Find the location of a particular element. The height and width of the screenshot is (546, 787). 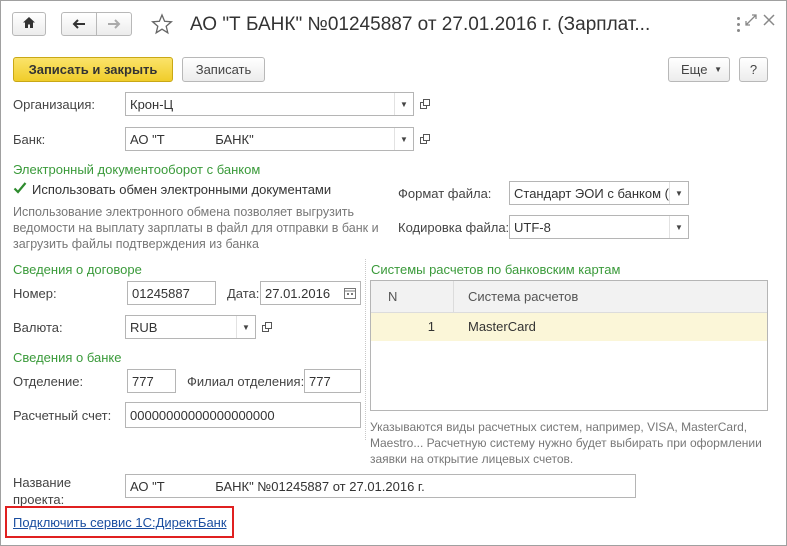

contract-date-field: 27.01.2016 is located at coordinates (310, 293).